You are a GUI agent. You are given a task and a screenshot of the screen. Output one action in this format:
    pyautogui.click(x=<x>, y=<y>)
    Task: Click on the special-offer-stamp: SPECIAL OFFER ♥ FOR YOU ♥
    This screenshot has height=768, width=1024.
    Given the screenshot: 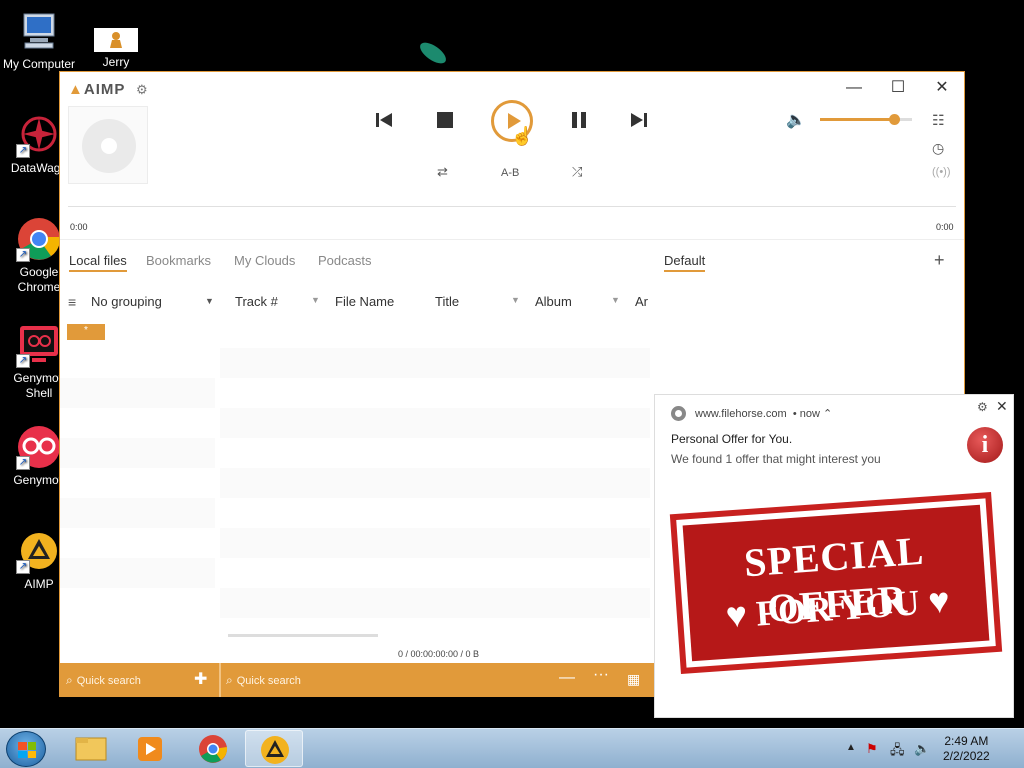 What is the action you would take?
    pyautogui.click(x=836, y=583)
    